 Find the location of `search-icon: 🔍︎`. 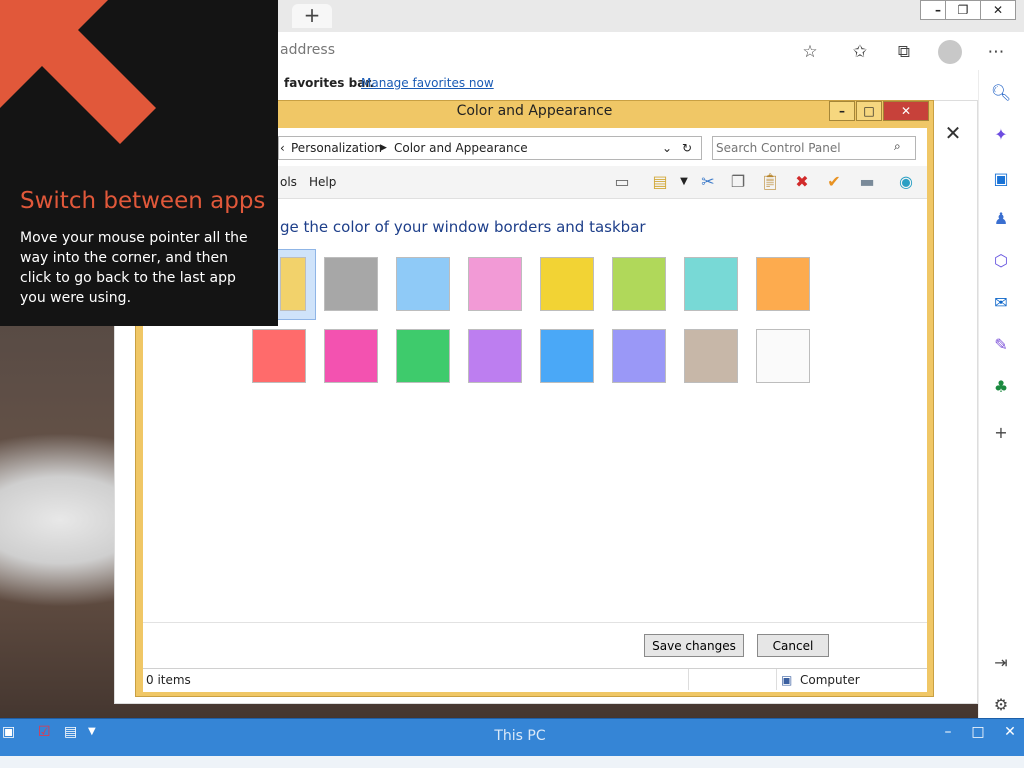

search-icon: 🔍︎ is located at coordinates (1001, 93).